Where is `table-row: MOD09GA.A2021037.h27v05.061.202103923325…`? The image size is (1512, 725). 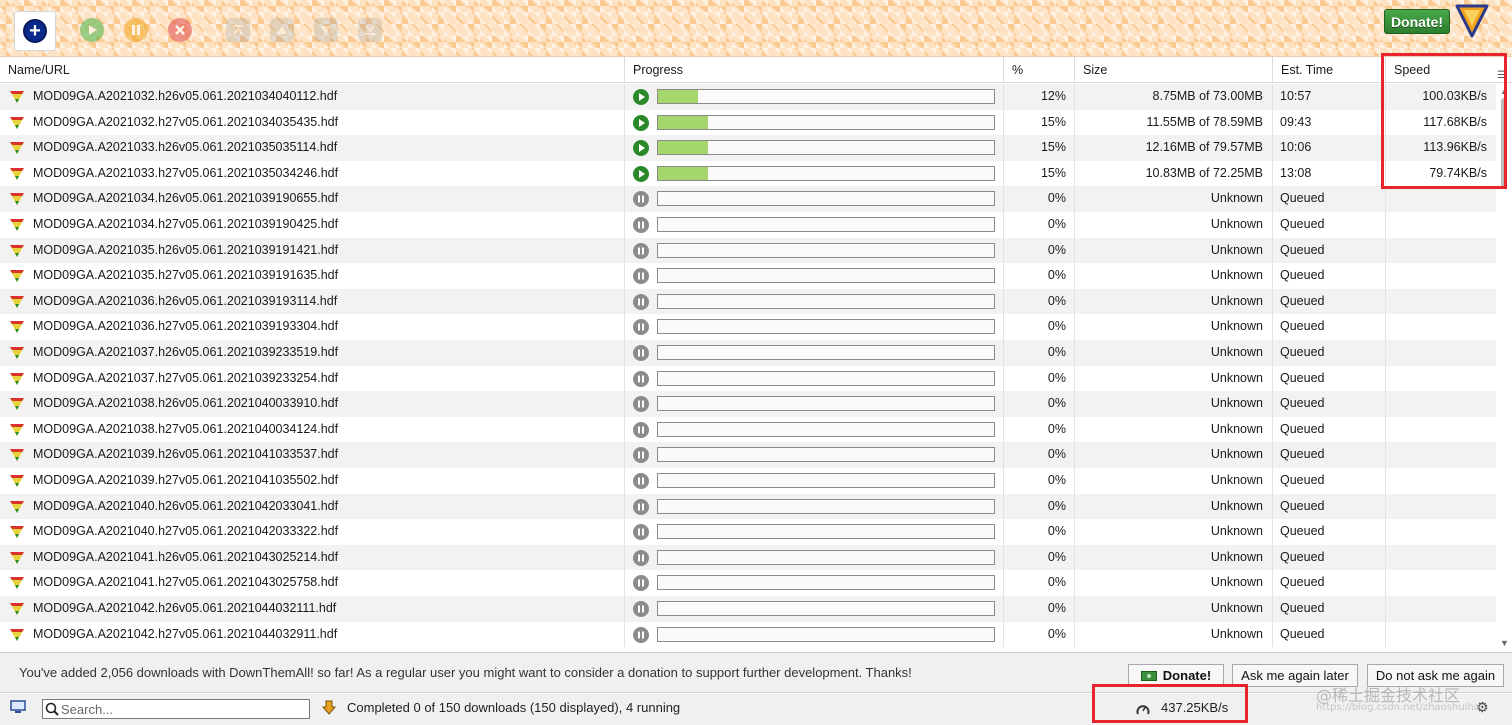
table-row: MOD09GA.A2021037.h27v05.061.202103923325… is located at coordinates (748, 378).